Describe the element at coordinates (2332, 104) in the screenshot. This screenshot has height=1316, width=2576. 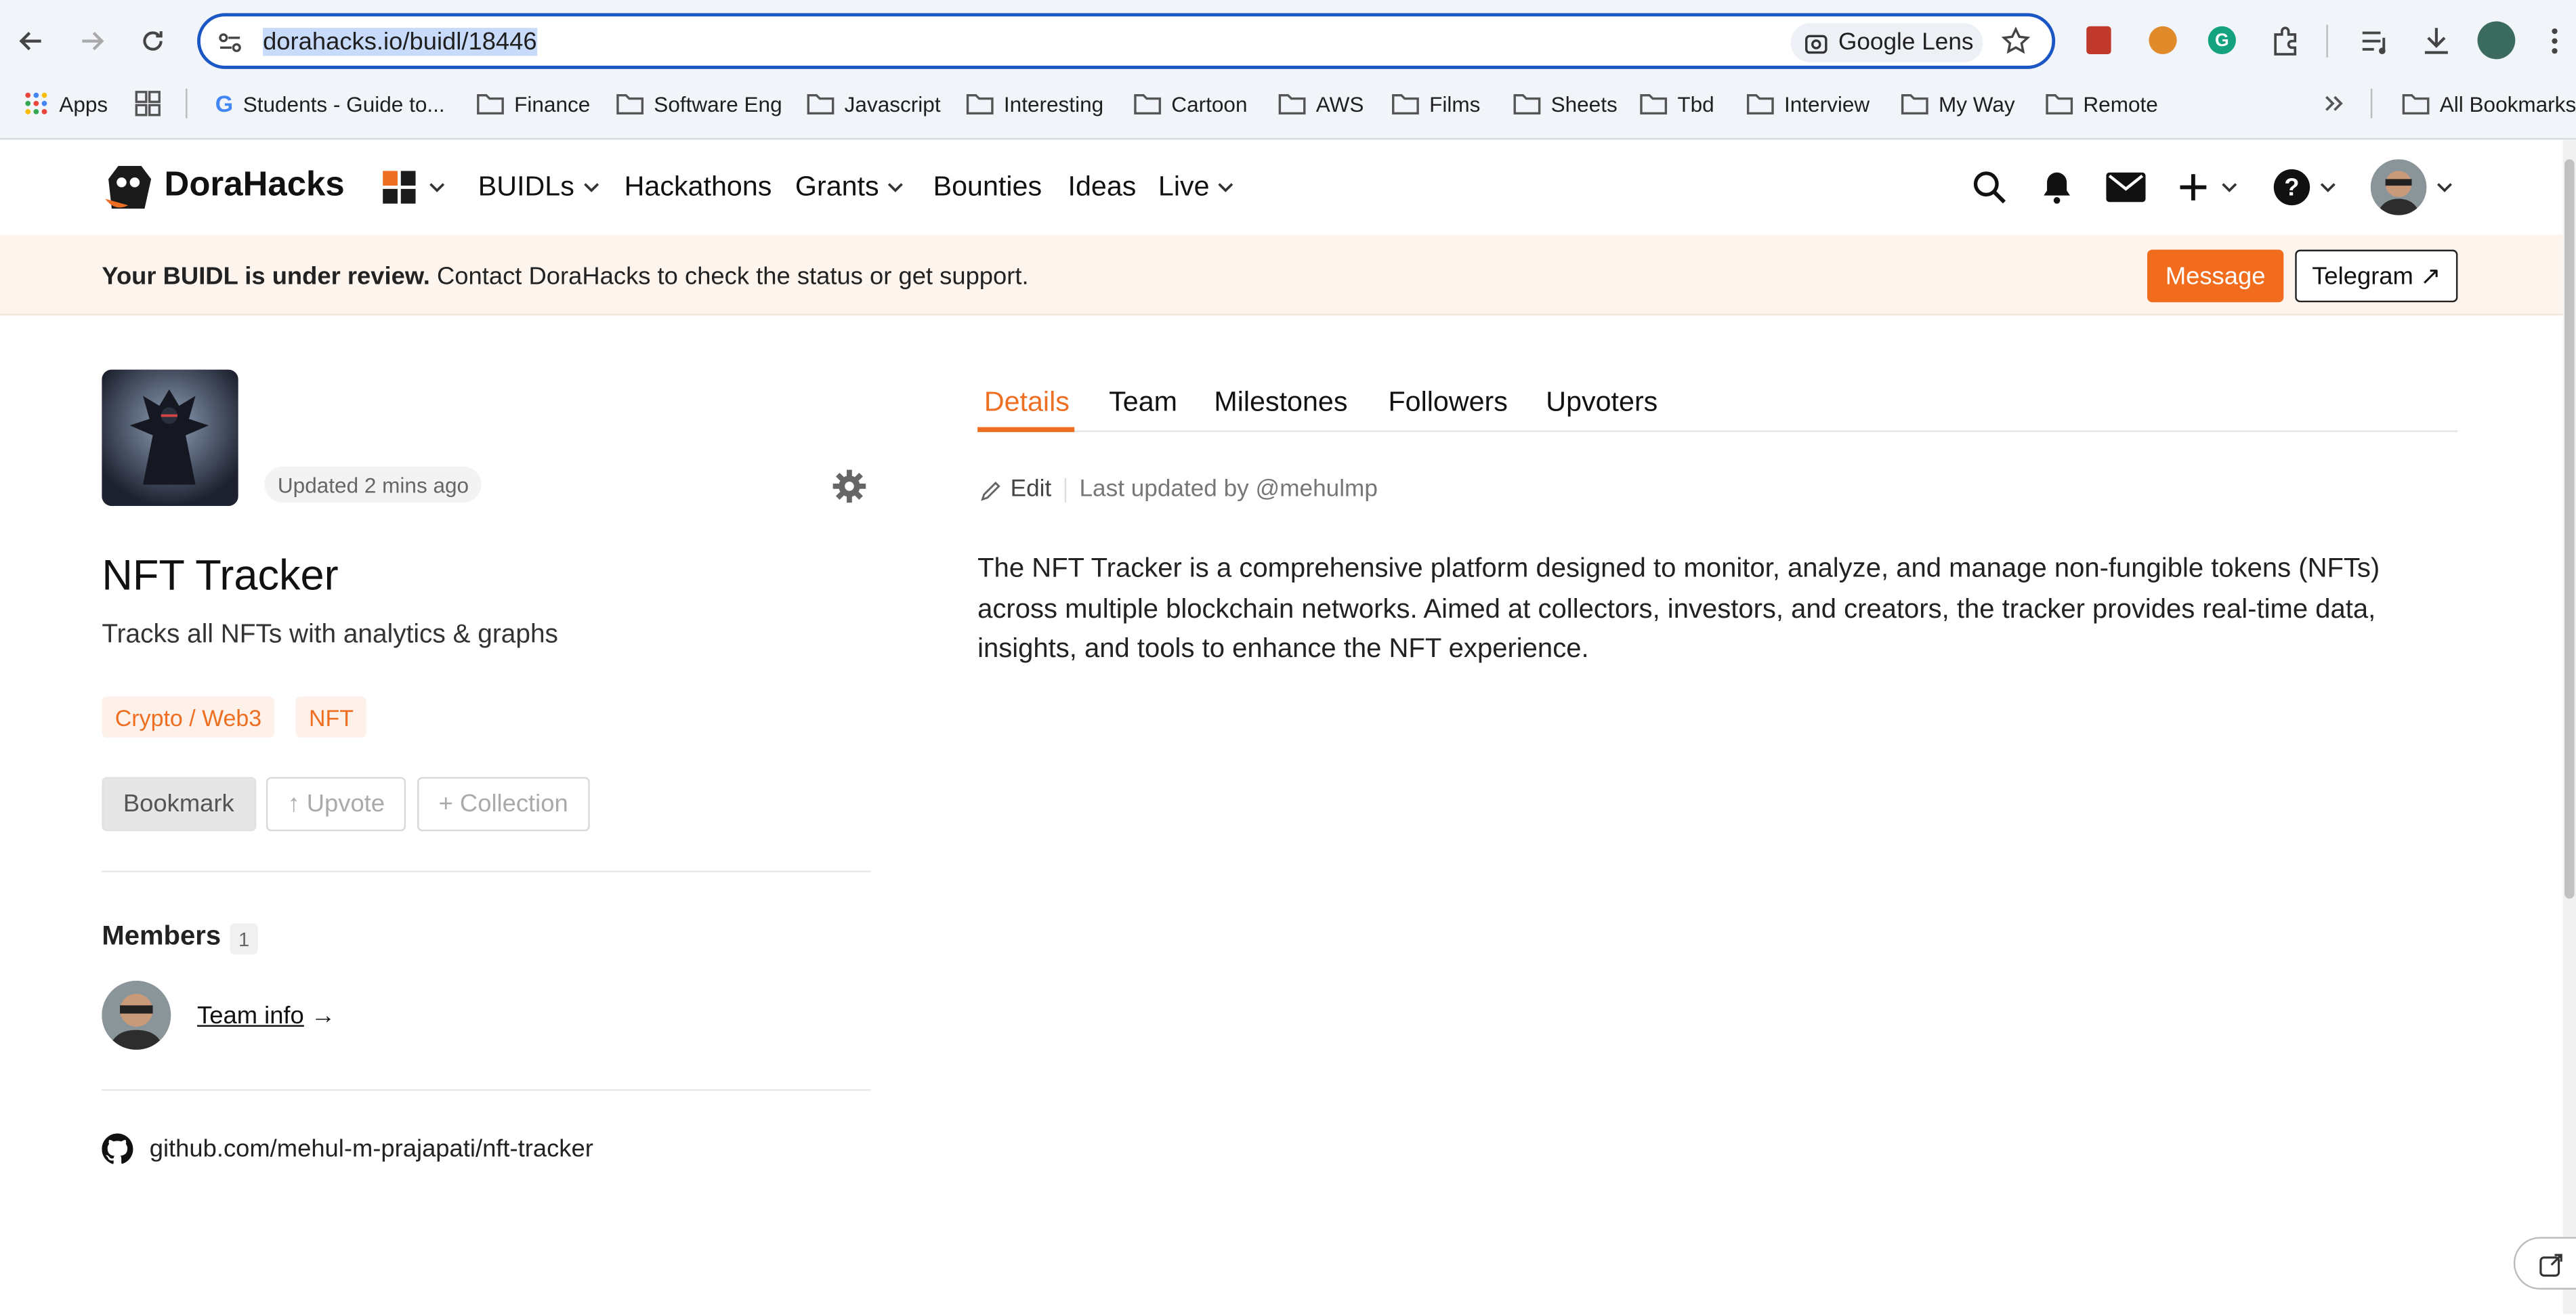
I see `more-bookmarks-chevron-icon` at that location.